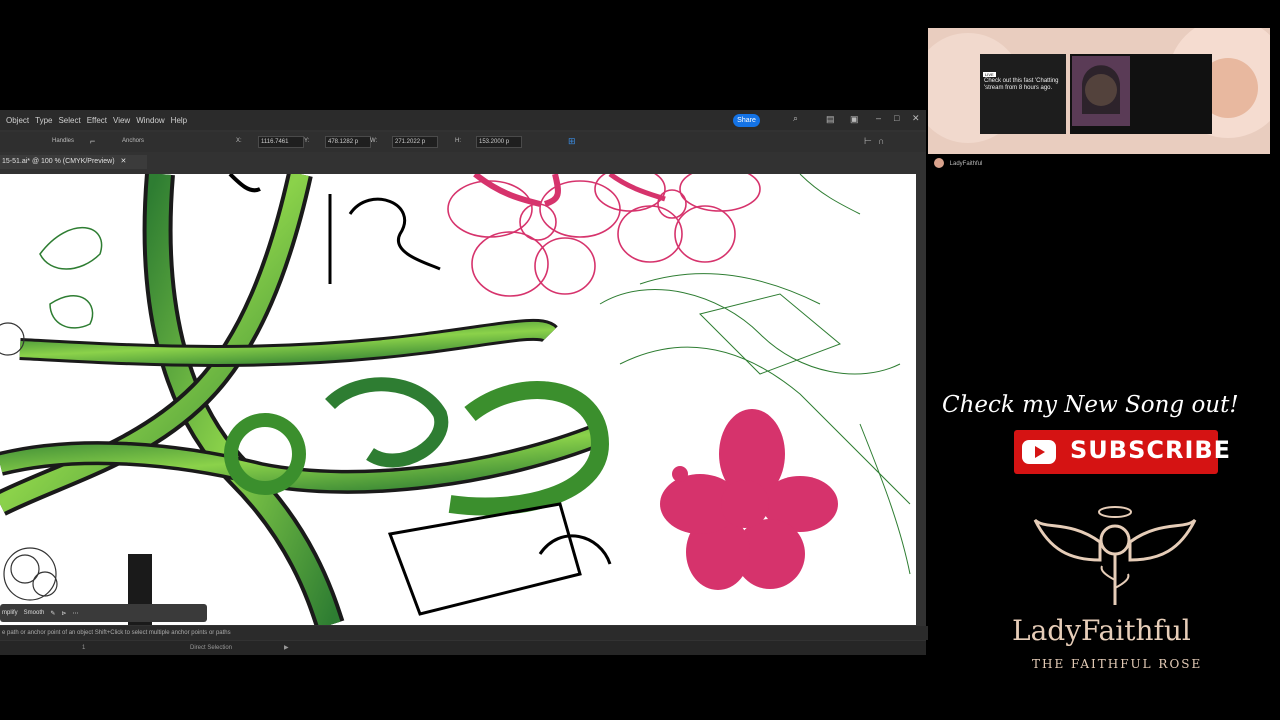  Describe the element at coordinates (896, 118) in the screenshot. I see `maximize-icon: □` at that location.